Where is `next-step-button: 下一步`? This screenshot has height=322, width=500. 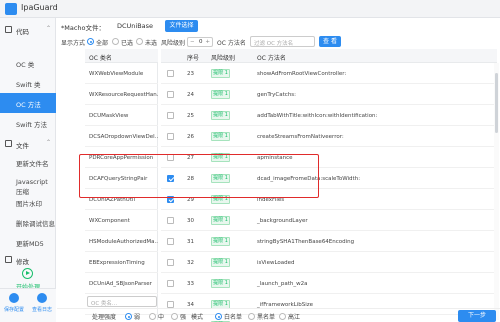
next-step-button: 下一步 is located at coordinates (477, 316).